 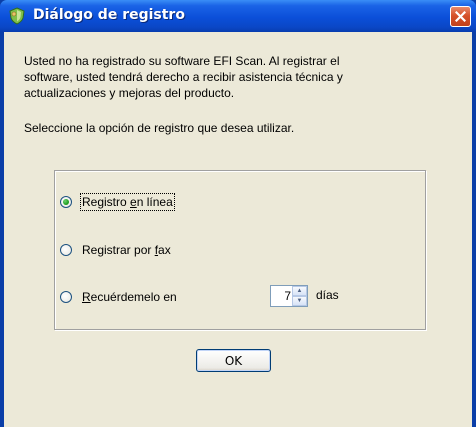 I want to click on registration-shield-icon, so click(x=17, y=16).